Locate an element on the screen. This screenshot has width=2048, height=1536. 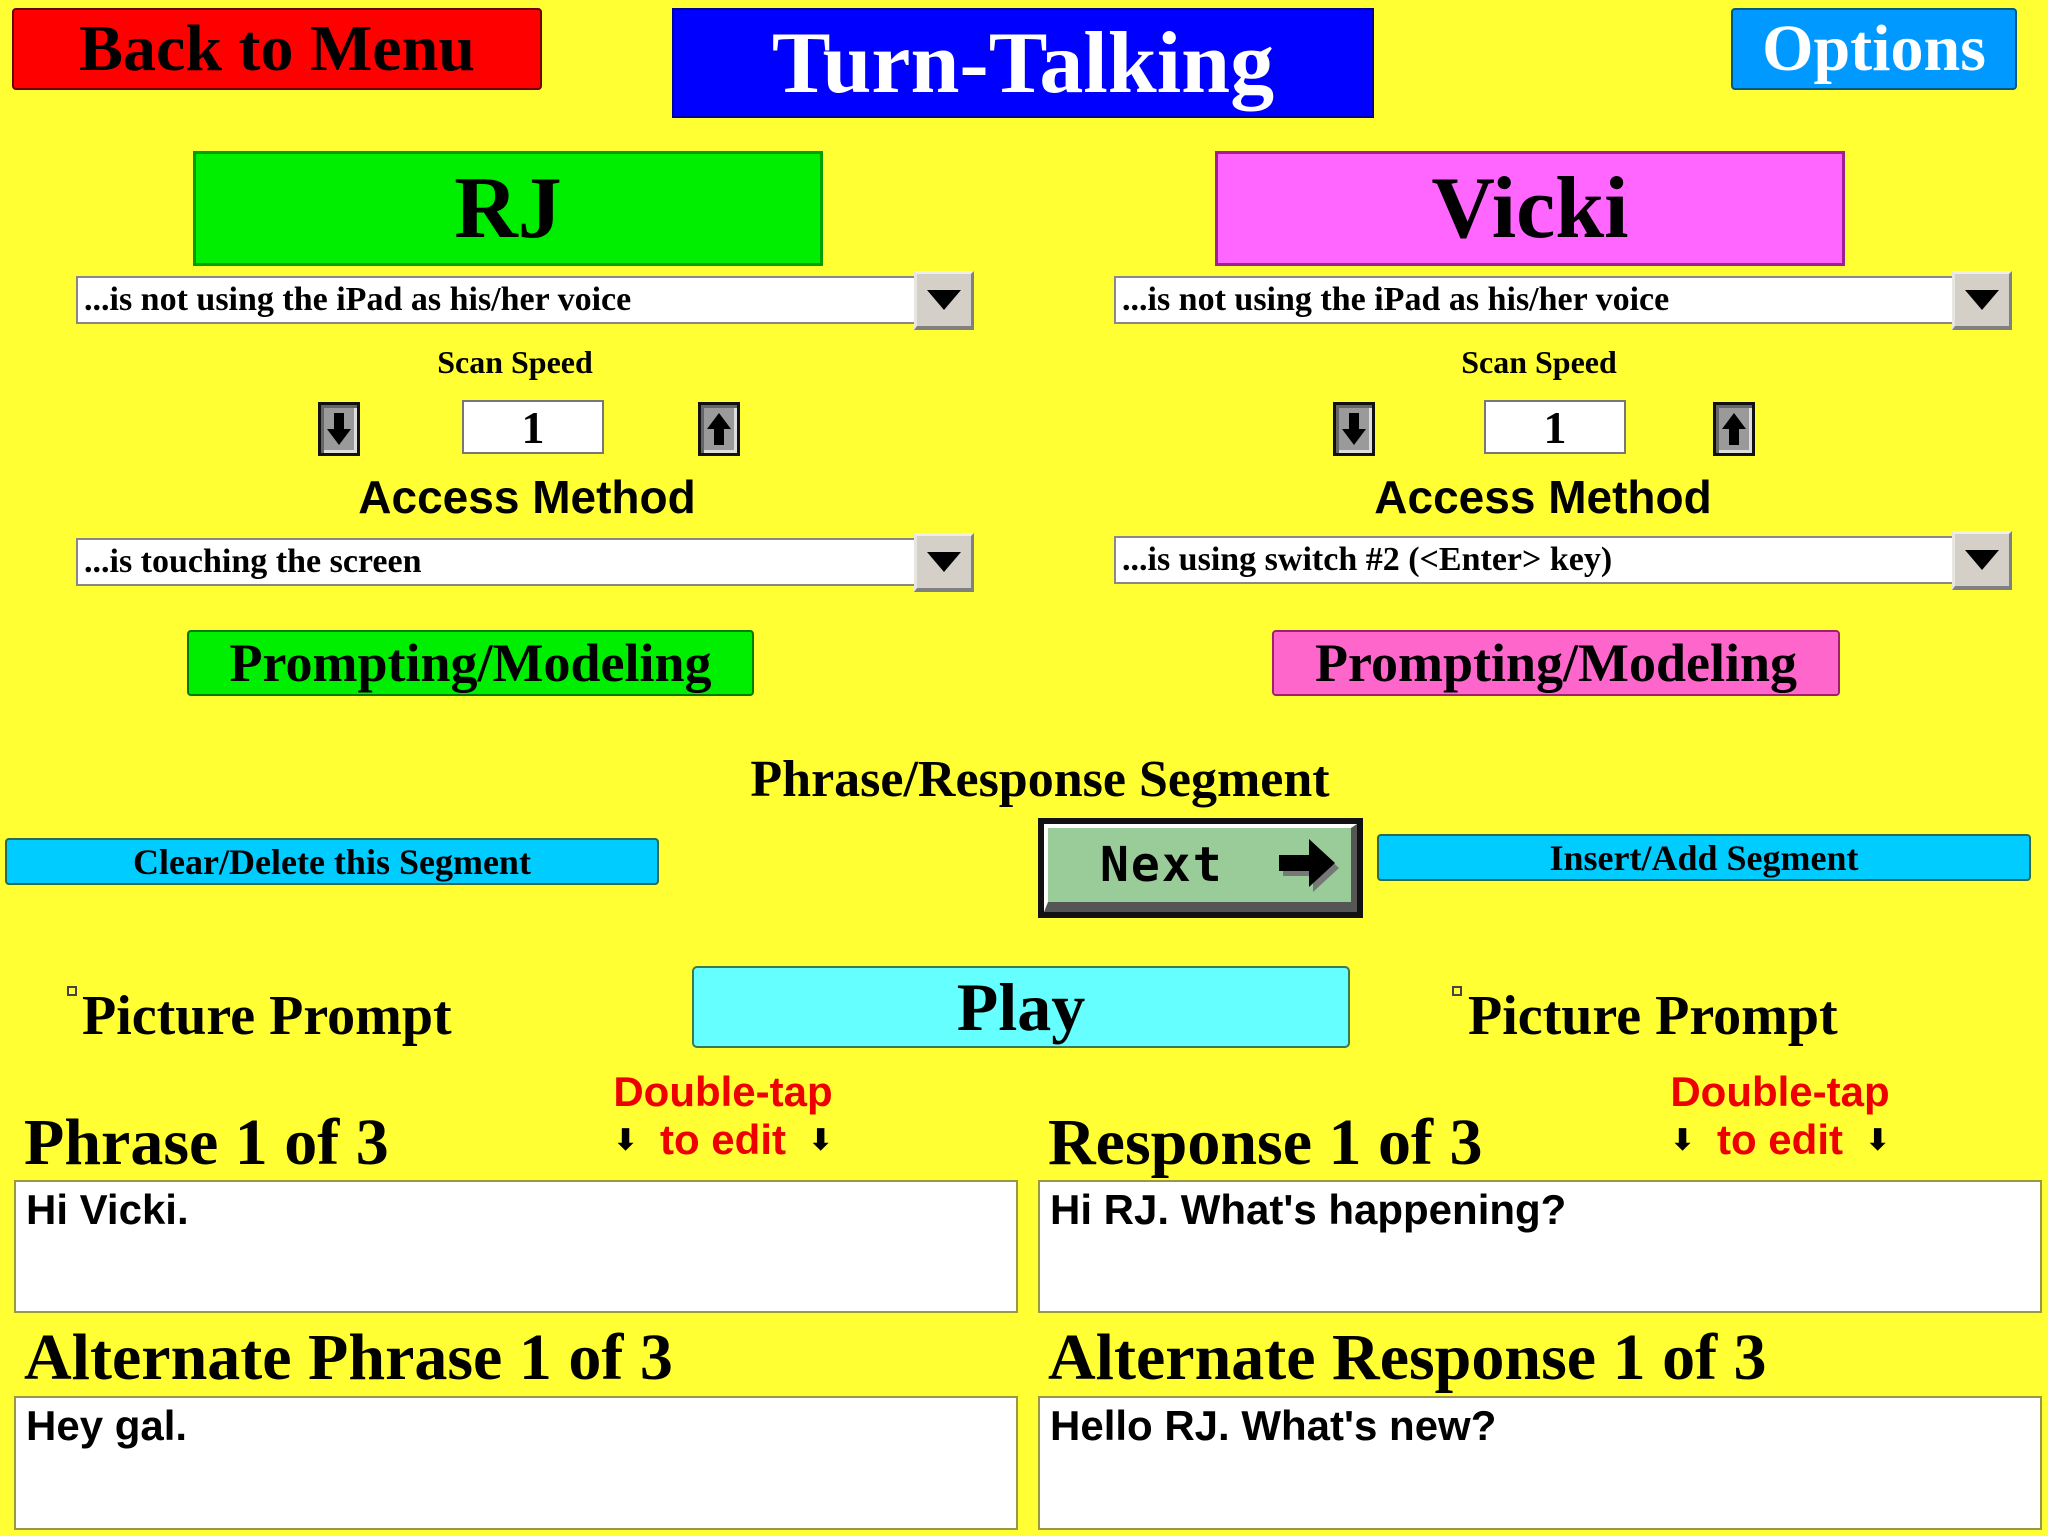
prompting-modeling-button-vicki: Prompting/Modeling is located at coordinates (1556, 663).